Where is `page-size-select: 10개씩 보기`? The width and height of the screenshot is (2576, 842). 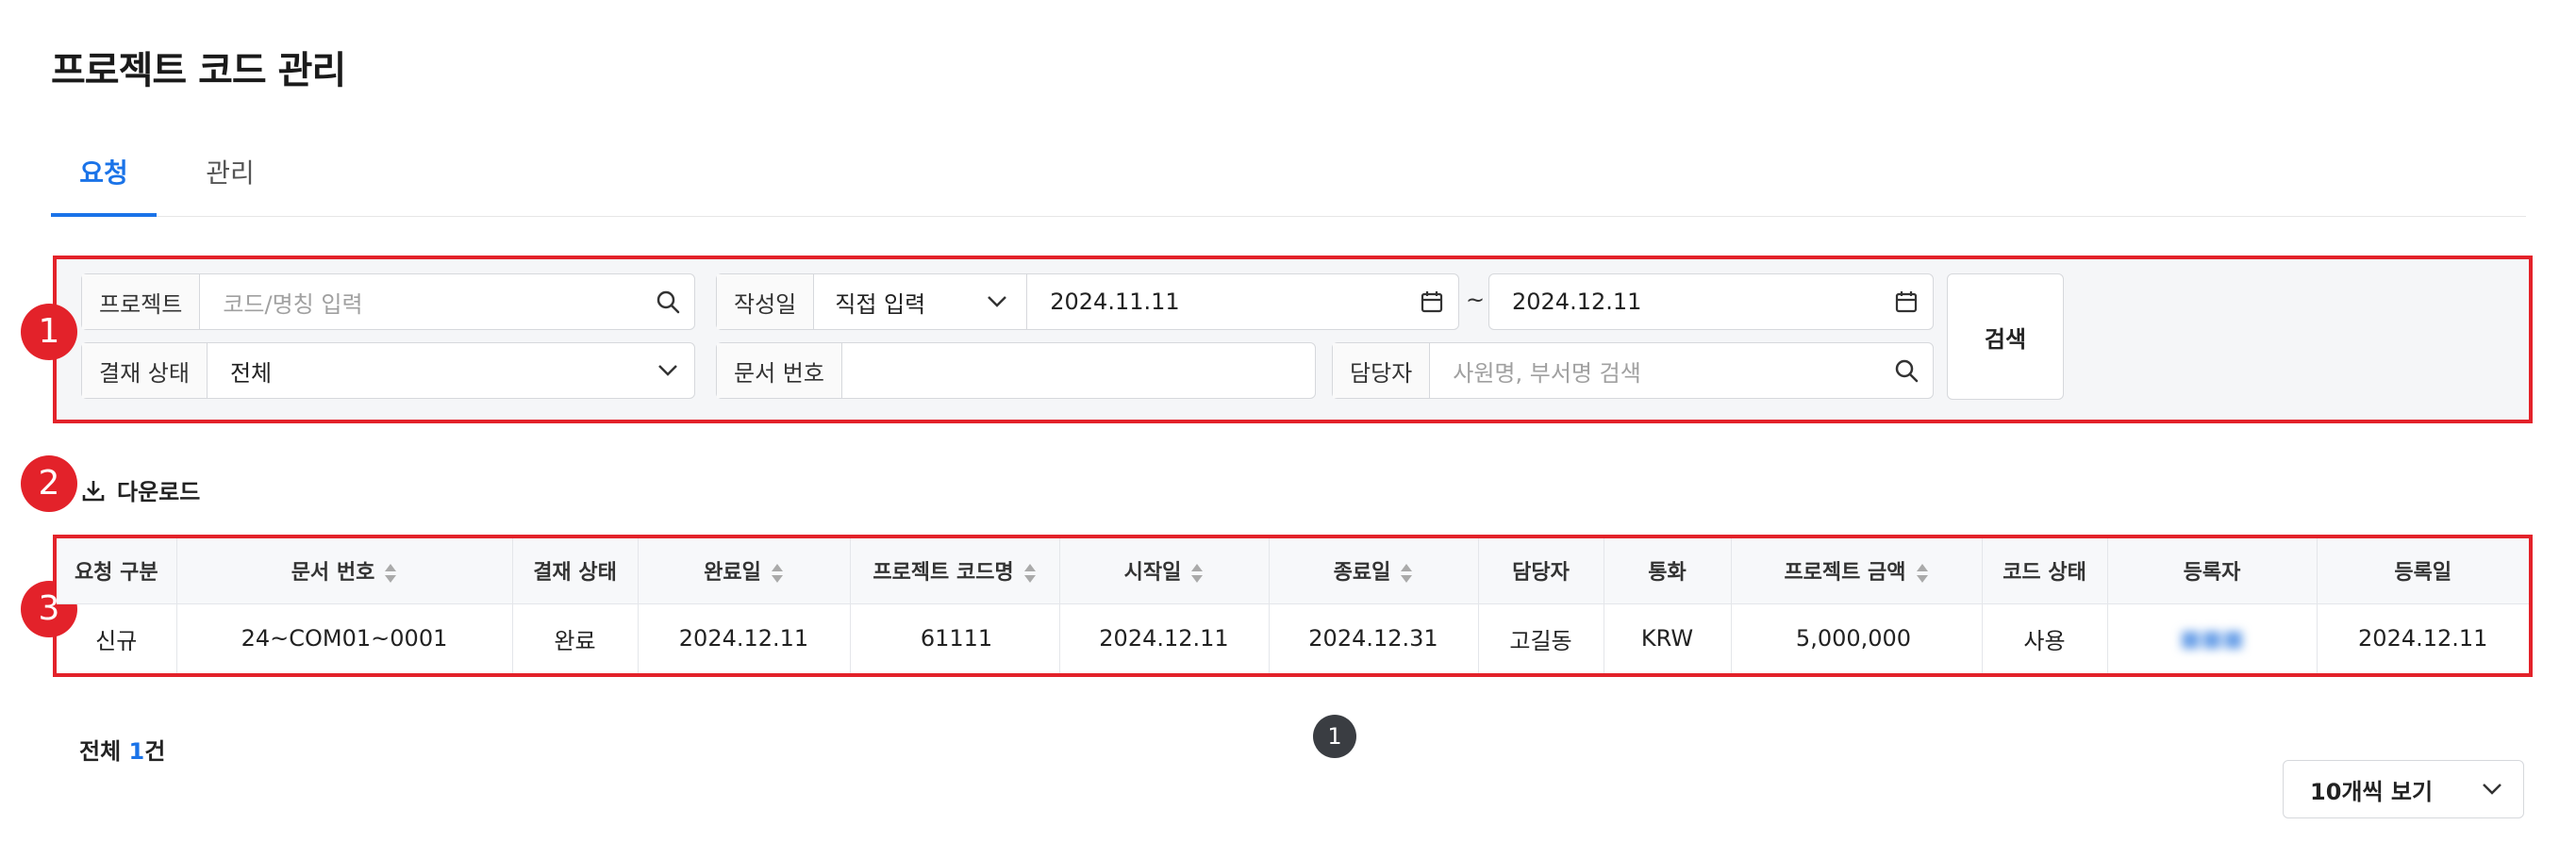 page-size-select: 10개씩 보기 is located at coordinates (2403, 789).